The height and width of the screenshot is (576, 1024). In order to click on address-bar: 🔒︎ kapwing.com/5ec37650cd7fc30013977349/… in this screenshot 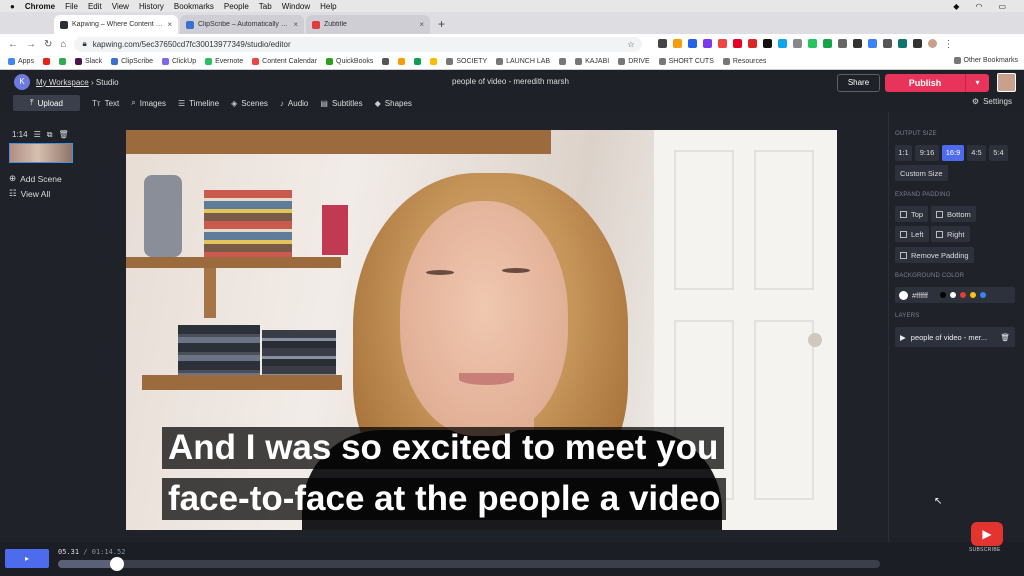, I will do `click(358, 44)`.